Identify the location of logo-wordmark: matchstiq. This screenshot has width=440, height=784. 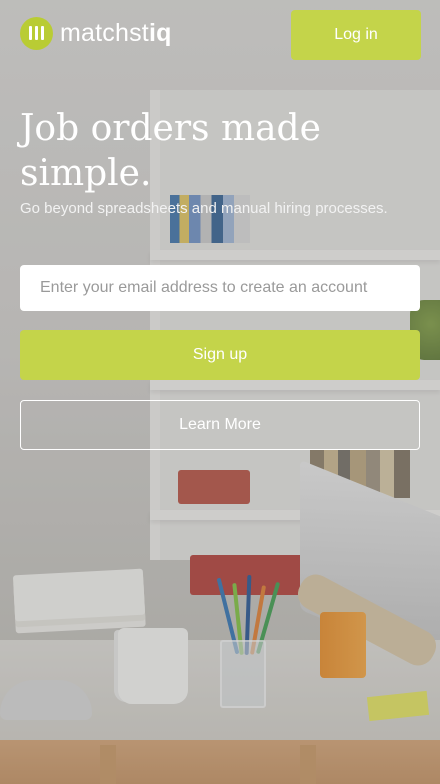
(116, 33).